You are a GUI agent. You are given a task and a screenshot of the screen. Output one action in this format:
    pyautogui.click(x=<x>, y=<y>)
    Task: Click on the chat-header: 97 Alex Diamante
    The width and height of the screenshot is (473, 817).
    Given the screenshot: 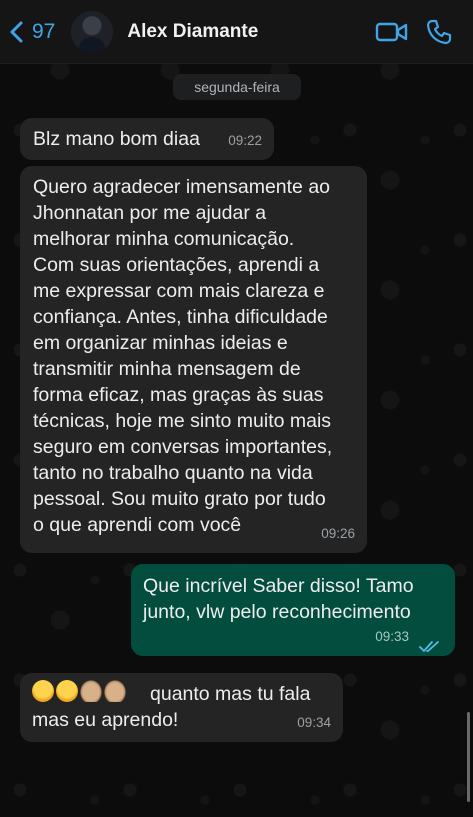 What is the action you would take?
    pyautogui.click(x=236, y=32)
    